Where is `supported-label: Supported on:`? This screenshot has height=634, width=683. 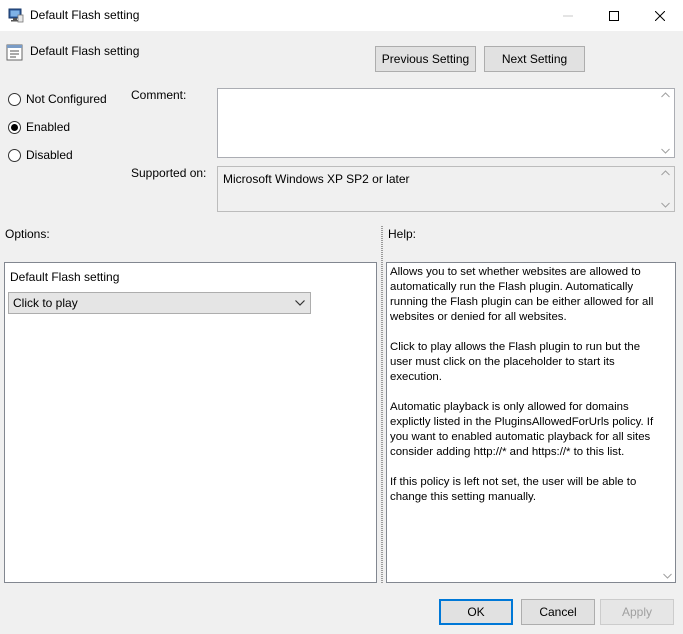
supported-label: Supported on: is located at coordinates (169, 173).